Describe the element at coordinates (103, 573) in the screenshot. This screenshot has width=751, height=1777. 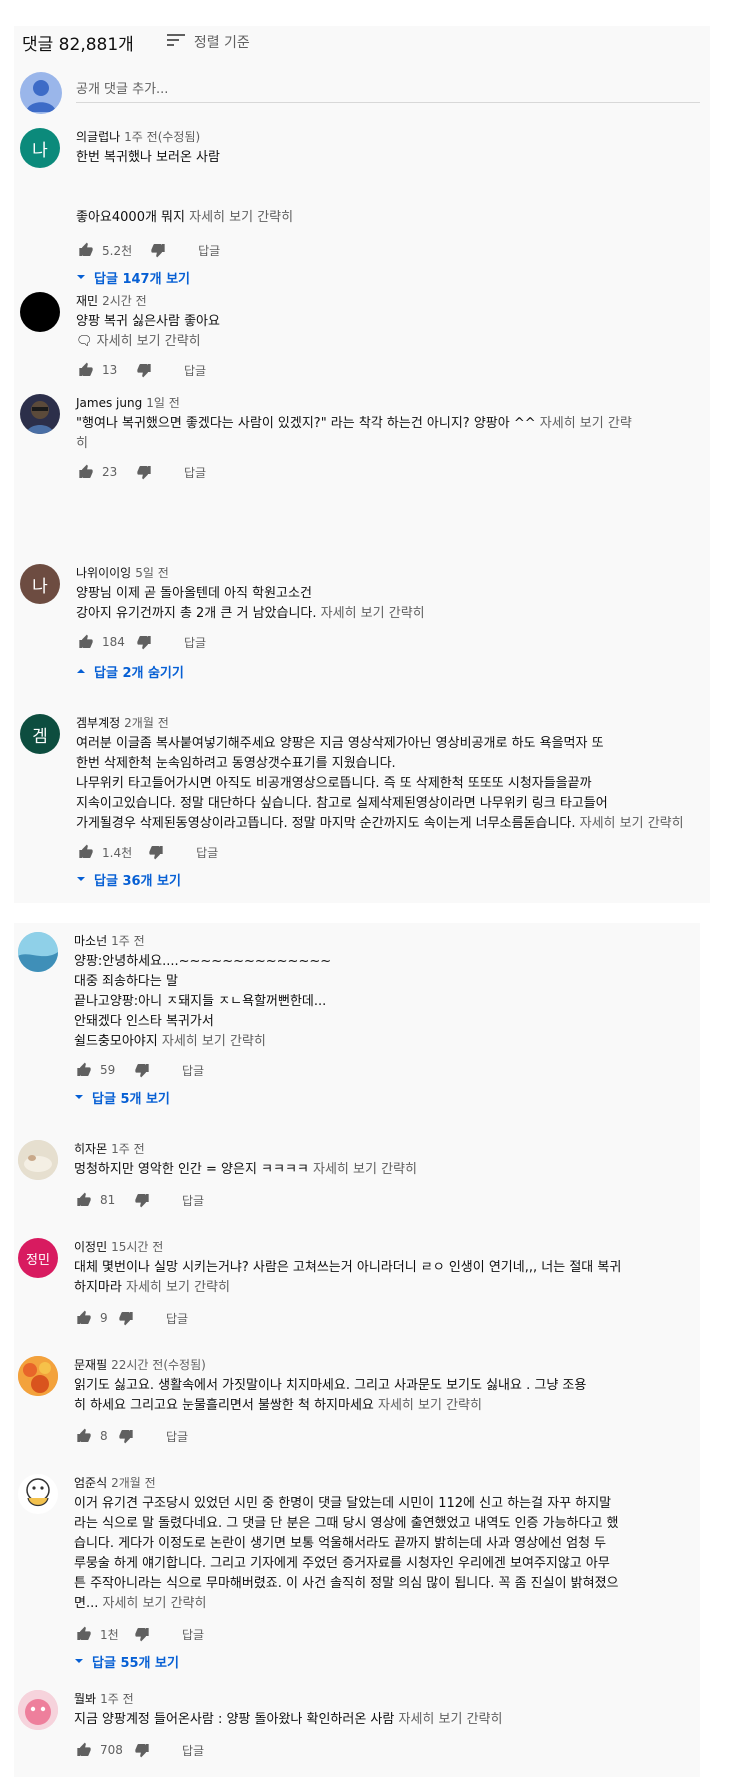
I see `comment-author: 나위이이잉` at that location.